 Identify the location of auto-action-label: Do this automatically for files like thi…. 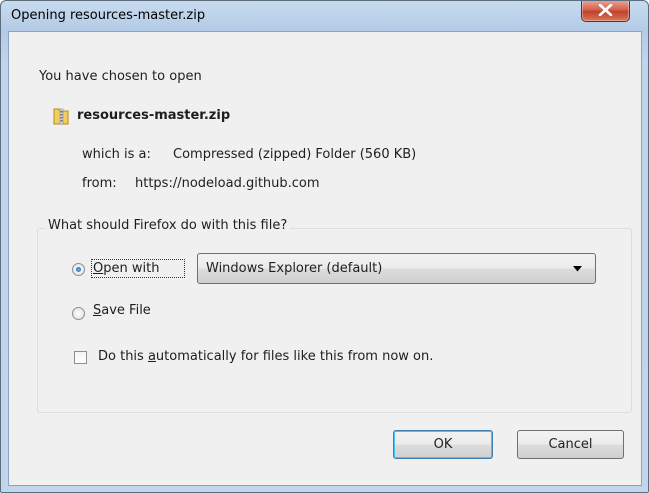
(265, 356).